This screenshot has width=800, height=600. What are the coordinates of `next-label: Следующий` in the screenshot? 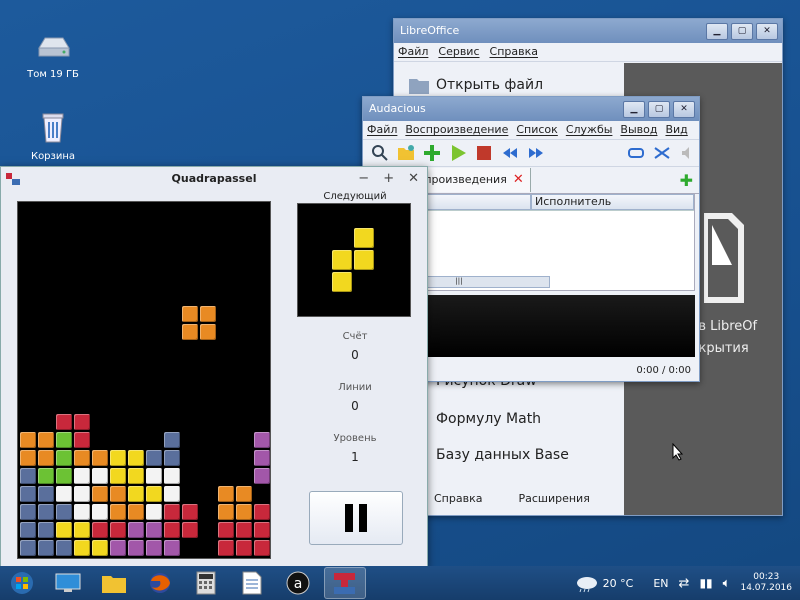 It's located at (355, 196).